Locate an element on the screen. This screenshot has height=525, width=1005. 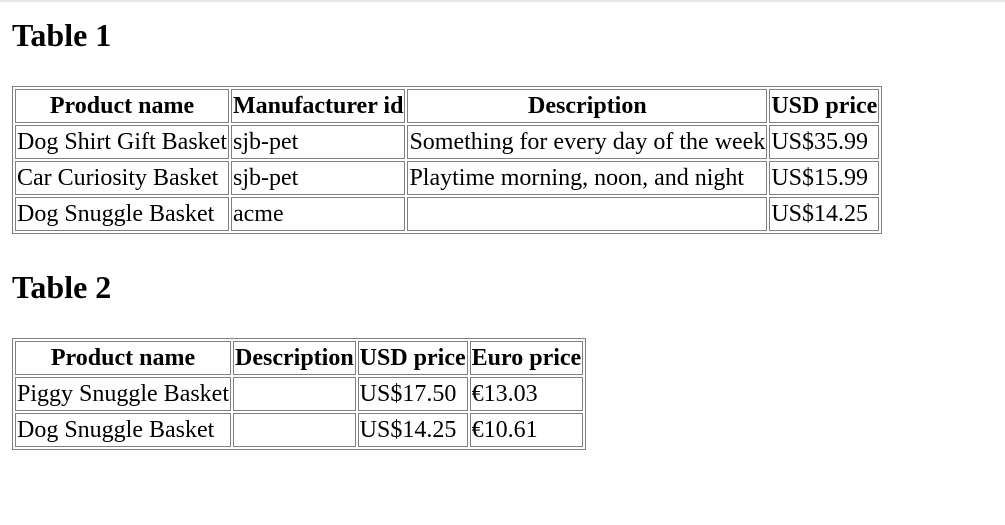
column-header: Manufacturer id is located at coordinates (318, 106).